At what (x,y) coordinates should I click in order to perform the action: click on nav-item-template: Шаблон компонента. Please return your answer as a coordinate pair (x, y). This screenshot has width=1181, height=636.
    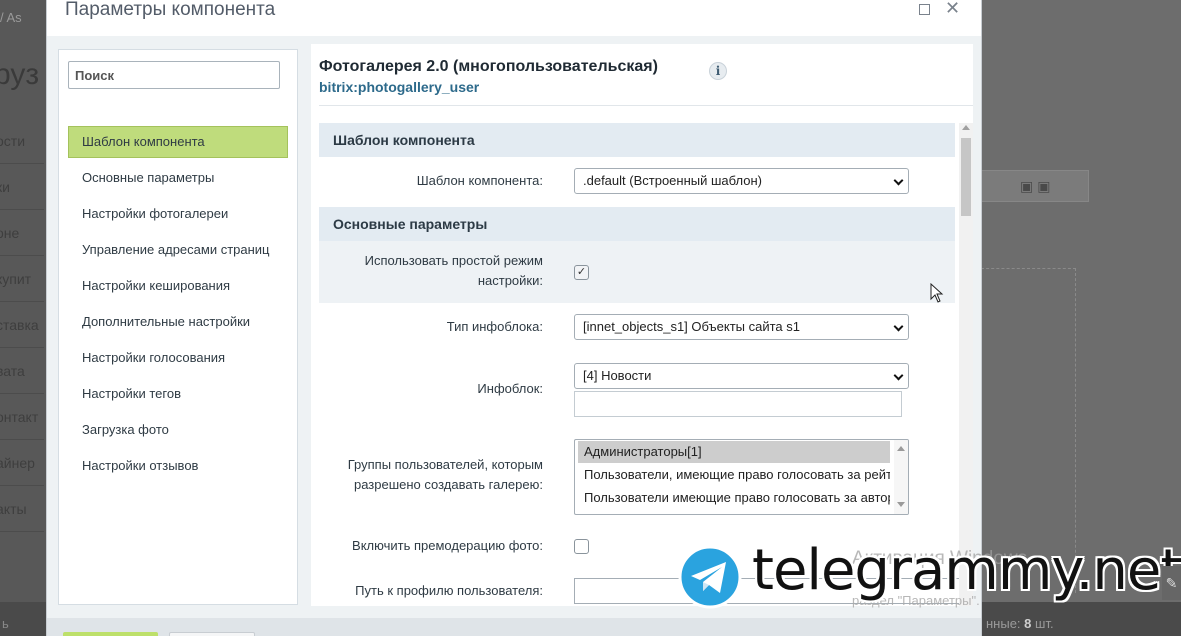
    Looking at the image, I should click on (178, 142).